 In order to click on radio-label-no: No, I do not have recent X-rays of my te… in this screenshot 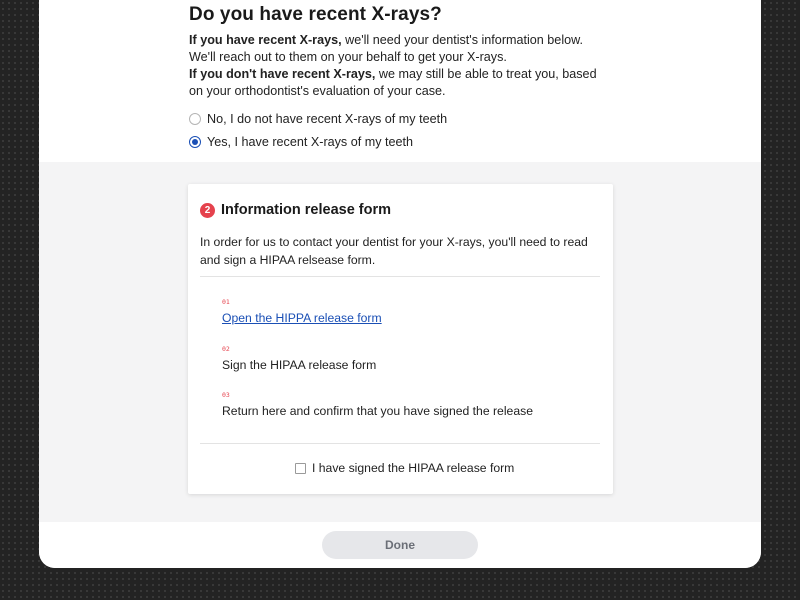, I will do `click(327, 119)`.